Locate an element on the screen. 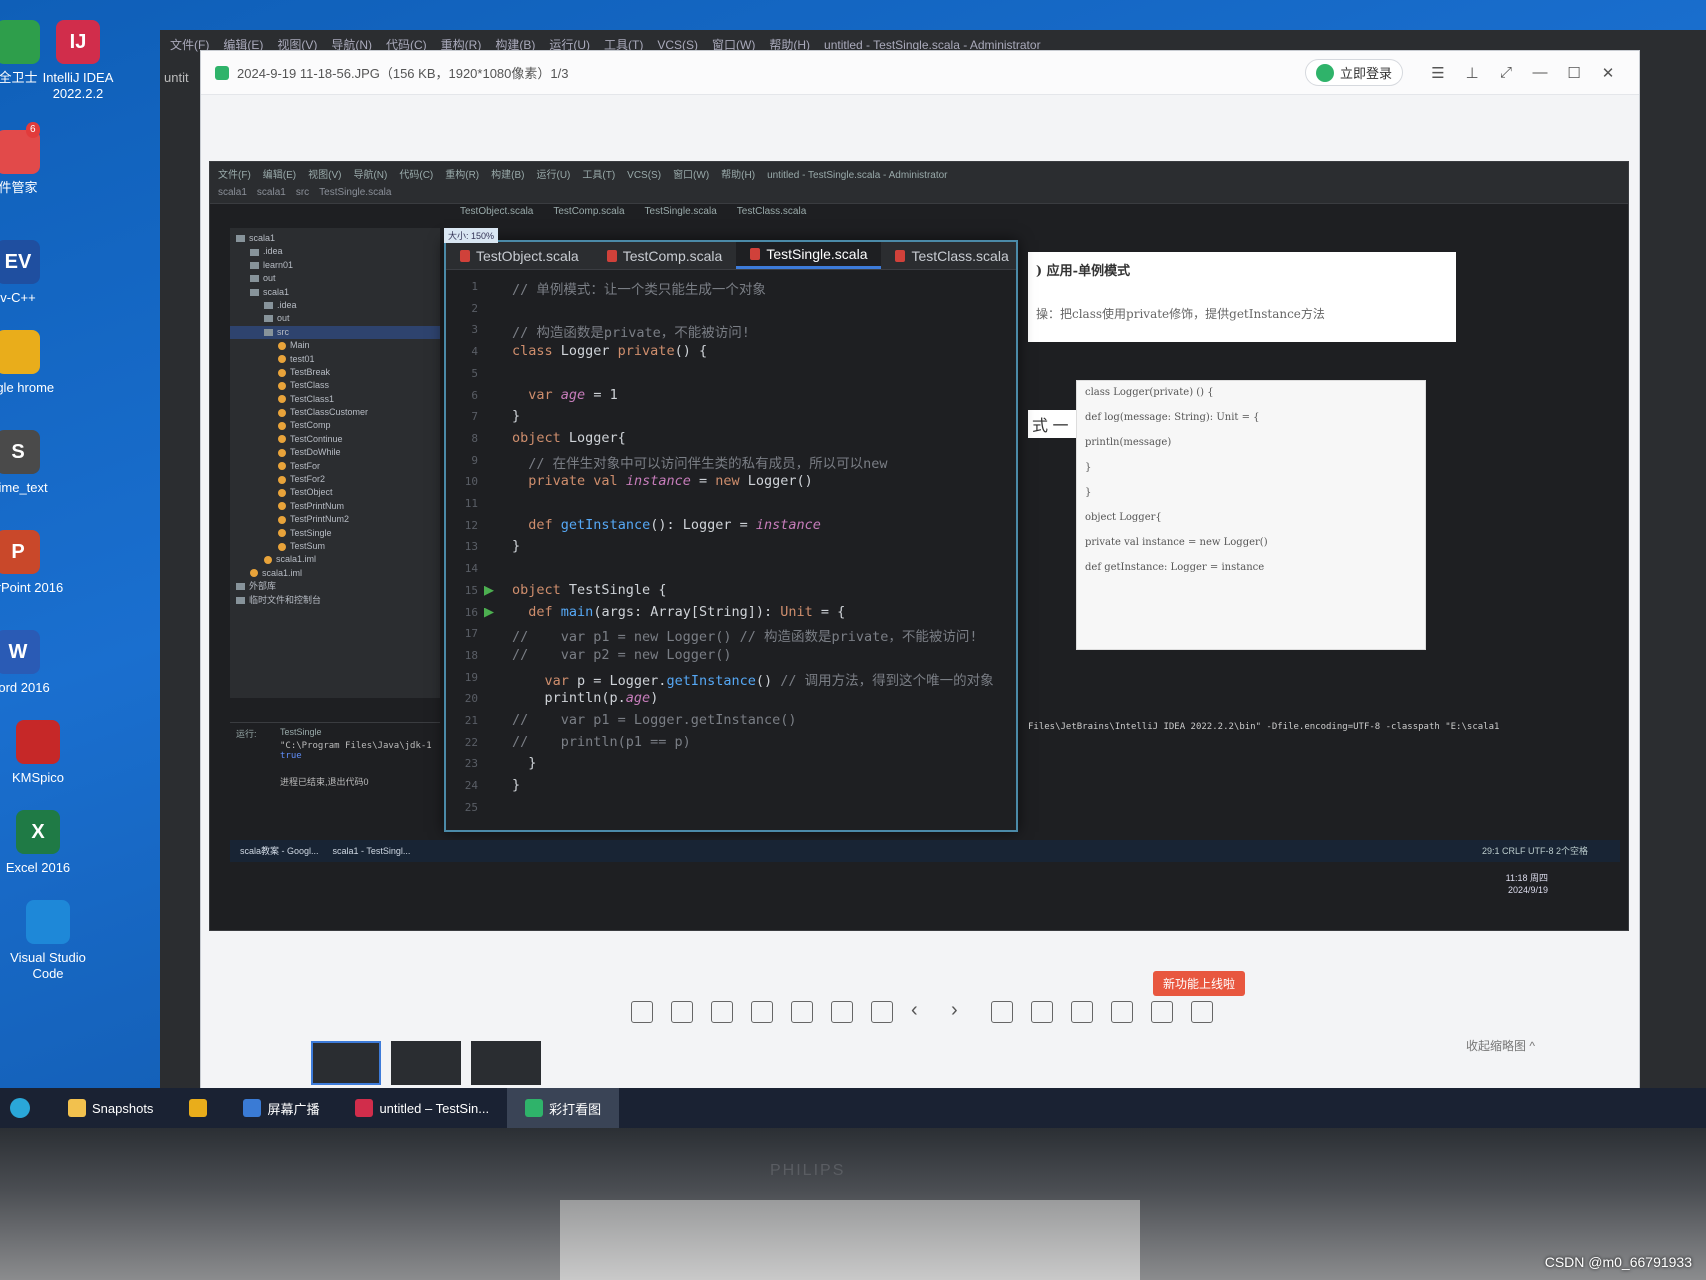  small-tab: TestSingle.scala is located at coordinates (680, 211).